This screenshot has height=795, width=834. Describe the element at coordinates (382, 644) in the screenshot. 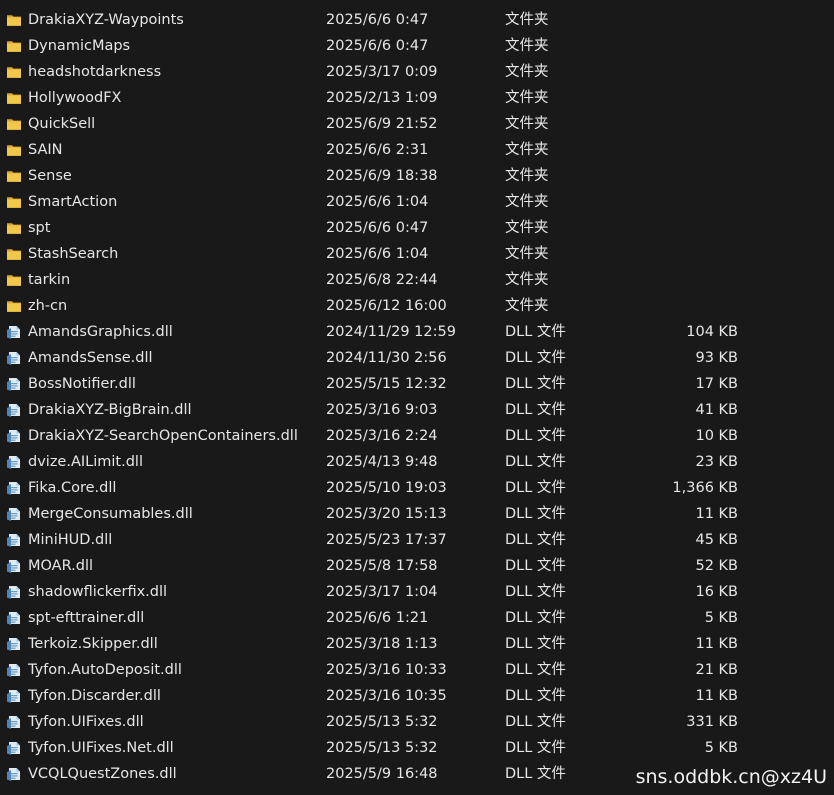

I see `file-date-modified: 2025/3/18 1:13` at that location.